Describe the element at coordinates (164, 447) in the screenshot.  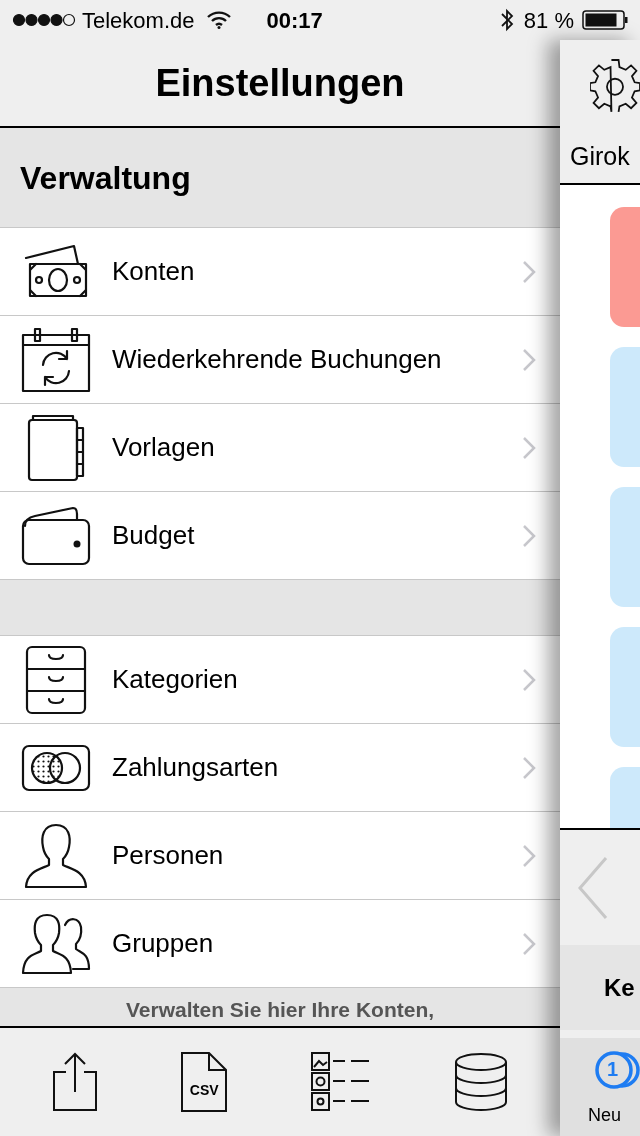
I see `row-label: Vorlagen` at that location.